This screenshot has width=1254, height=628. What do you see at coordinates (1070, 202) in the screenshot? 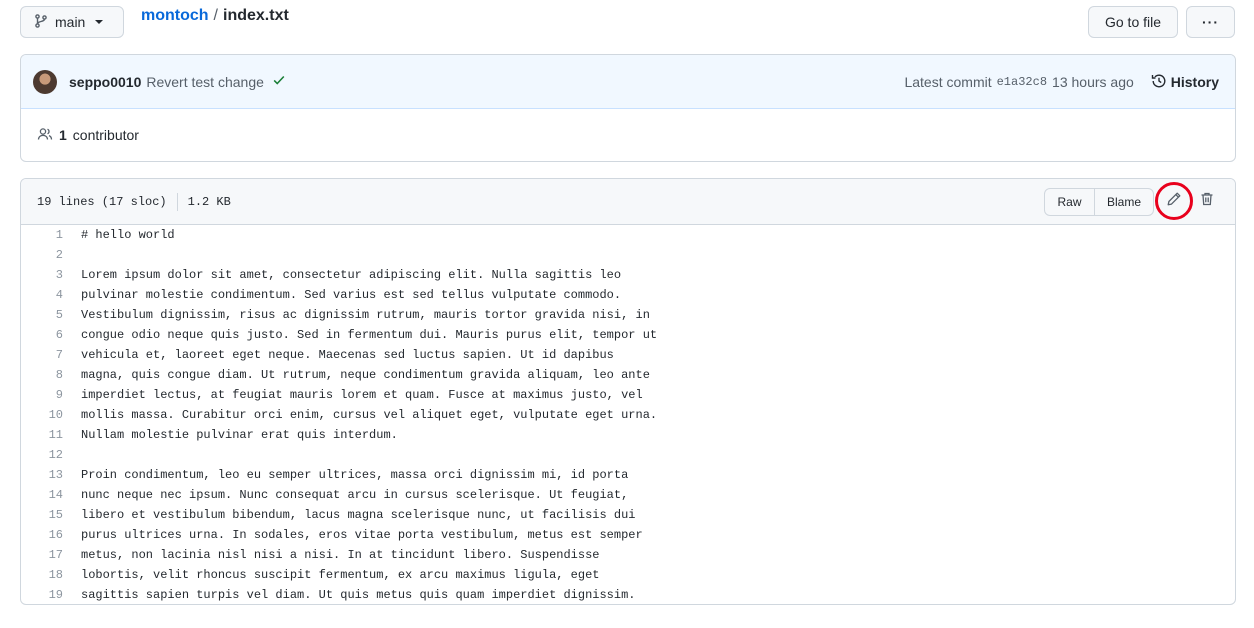
I see `raw-button: Raw` at bounding box center [1070, 202].